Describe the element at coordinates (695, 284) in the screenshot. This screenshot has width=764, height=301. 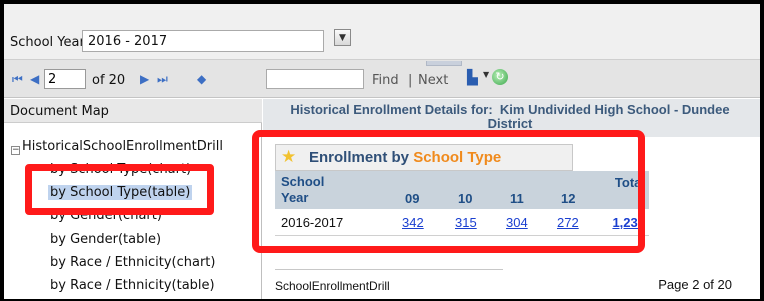
I see `footer-page-number: Page 2 of 20` at that location.